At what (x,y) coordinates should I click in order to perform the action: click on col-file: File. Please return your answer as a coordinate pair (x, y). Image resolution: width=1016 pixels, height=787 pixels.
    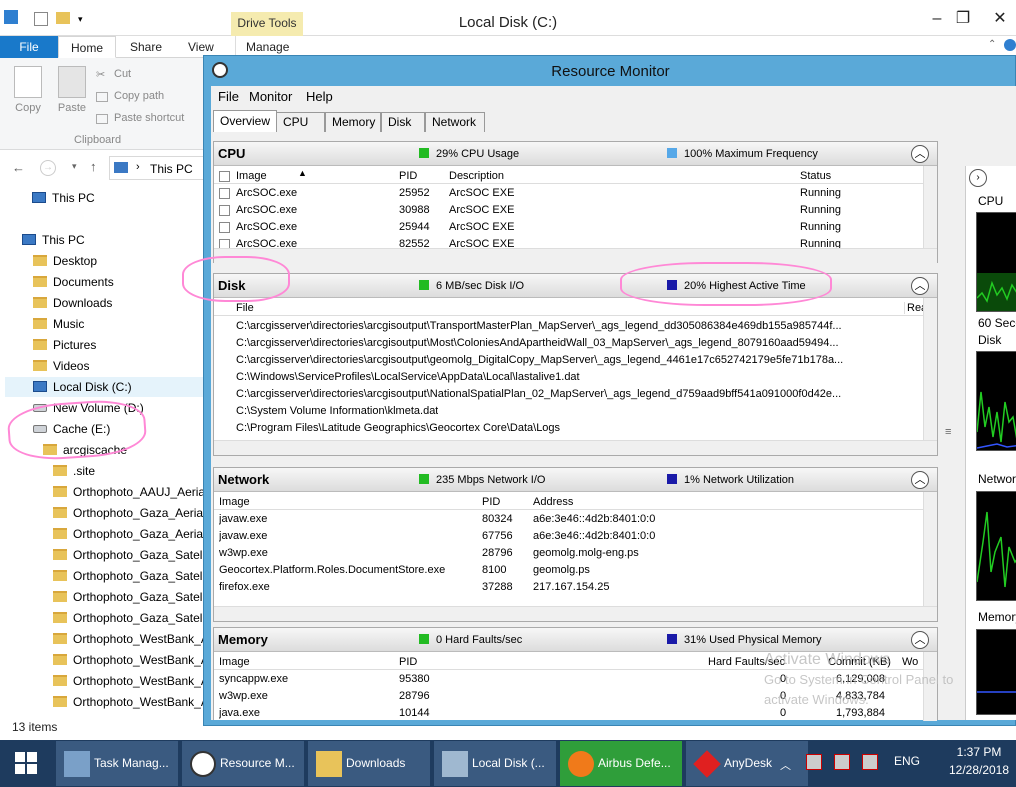
    Looking at the image, I should click on (245, 308).